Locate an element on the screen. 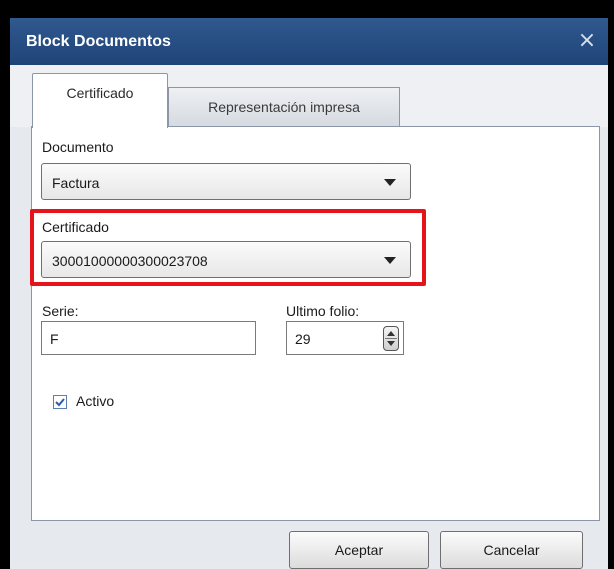 This screenshot has height=569, width=614. serie-label: Serie: is located at coordinates (60, 311).